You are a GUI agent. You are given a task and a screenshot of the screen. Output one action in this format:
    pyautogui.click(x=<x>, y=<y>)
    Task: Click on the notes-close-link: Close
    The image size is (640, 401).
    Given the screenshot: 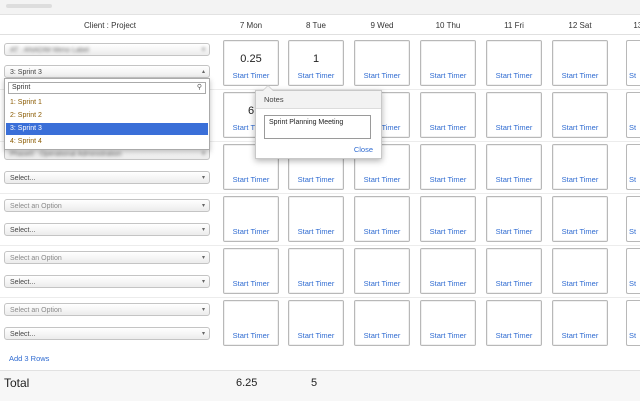 What is the action you would take?
    pyautogui.click(x=363, y=149)
    